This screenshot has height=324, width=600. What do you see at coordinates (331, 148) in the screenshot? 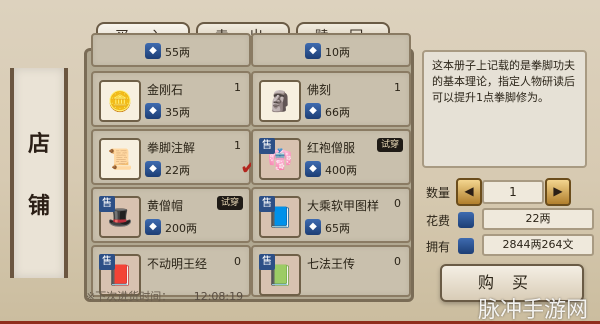
I see `item-name: 红袍僧服` at bounding box center [331, 148].